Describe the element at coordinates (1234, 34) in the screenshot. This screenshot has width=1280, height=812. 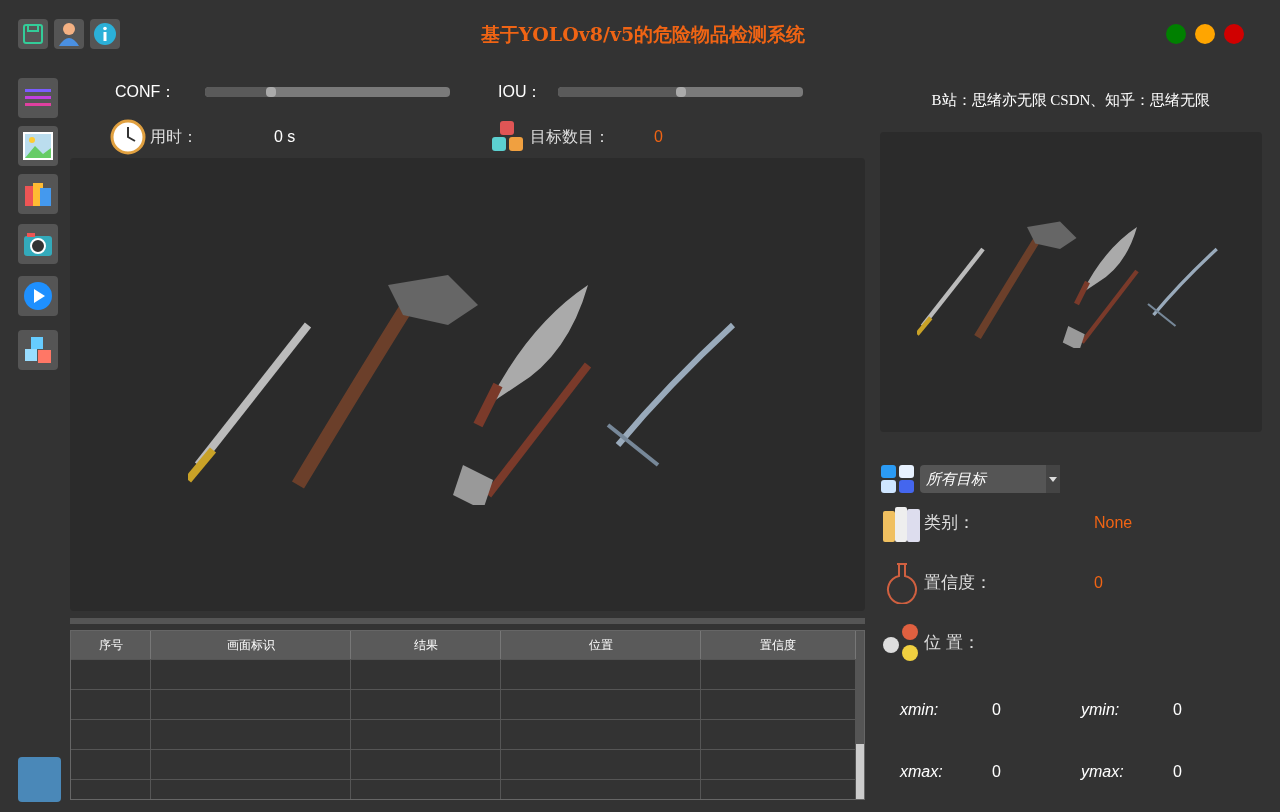
I see `close-button` at that location.